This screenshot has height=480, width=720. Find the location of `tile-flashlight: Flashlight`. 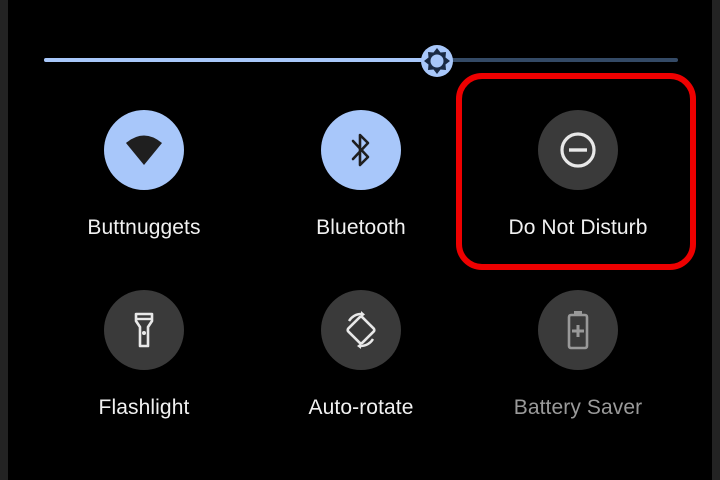

tile-flashlight: Flashlight is located at coordinates (144, 365).